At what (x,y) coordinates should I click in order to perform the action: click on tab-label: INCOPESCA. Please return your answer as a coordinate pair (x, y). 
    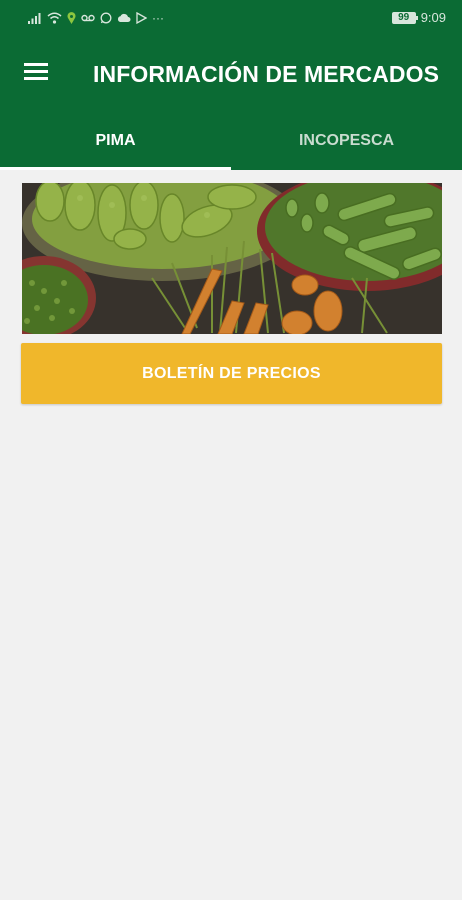
    Looking at the image, I should click on (346, 140).